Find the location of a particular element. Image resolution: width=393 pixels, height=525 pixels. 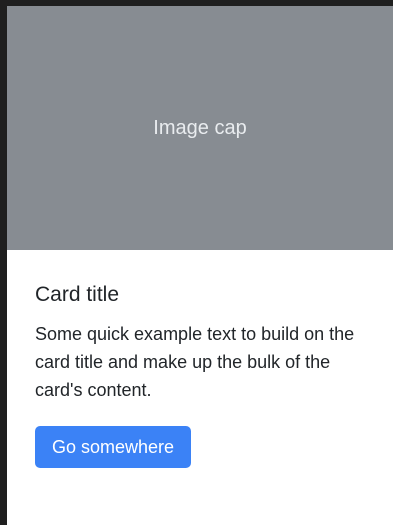

image-cap-label: Image cap is located at coordinates (200, 127).